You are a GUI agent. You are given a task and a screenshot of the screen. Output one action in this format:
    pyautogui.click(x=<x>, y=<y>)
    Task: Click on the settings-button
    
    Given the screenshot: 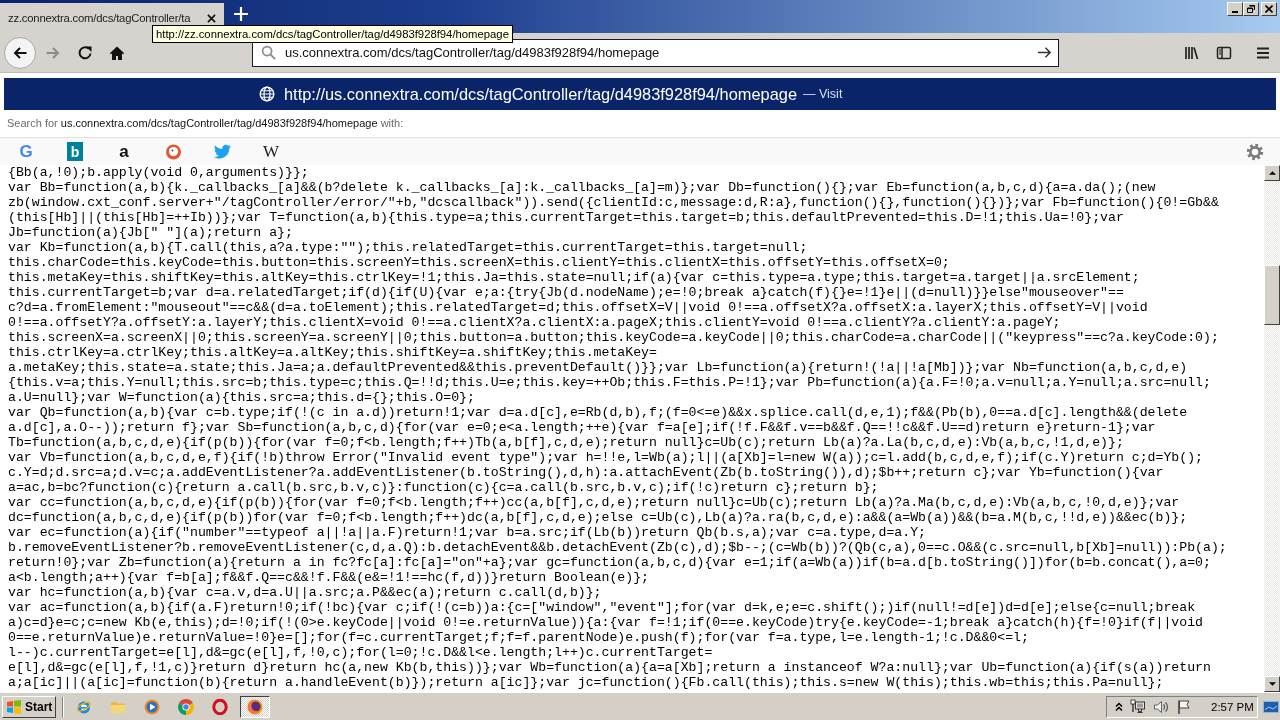 What is the action you would take?
    pyautogui.click(x=1255, y=151)
    